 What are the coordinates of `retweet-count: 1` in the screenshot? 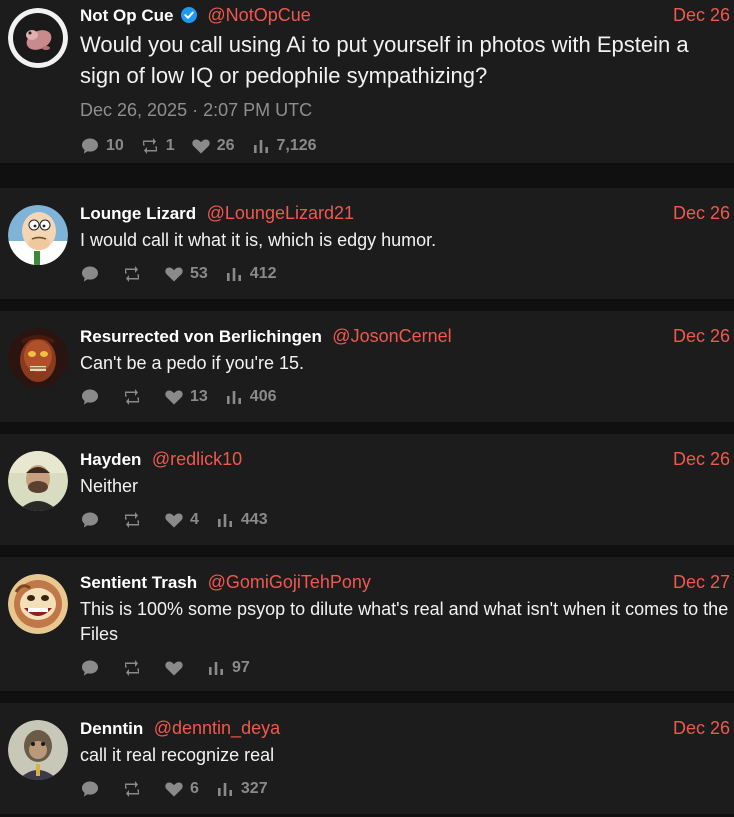 It's located at (170, 145).